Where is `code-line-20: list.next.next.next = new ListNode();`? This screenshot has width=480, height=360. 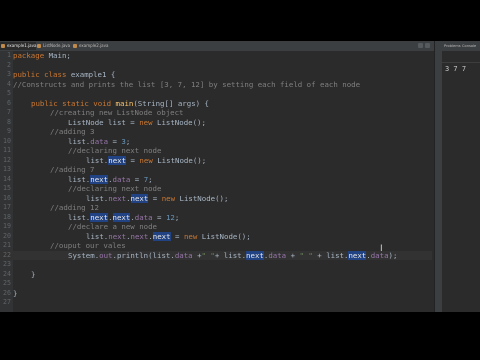
code-line-20: list.next.next.next = new ListNode(); is located at coordinates (168, 236).